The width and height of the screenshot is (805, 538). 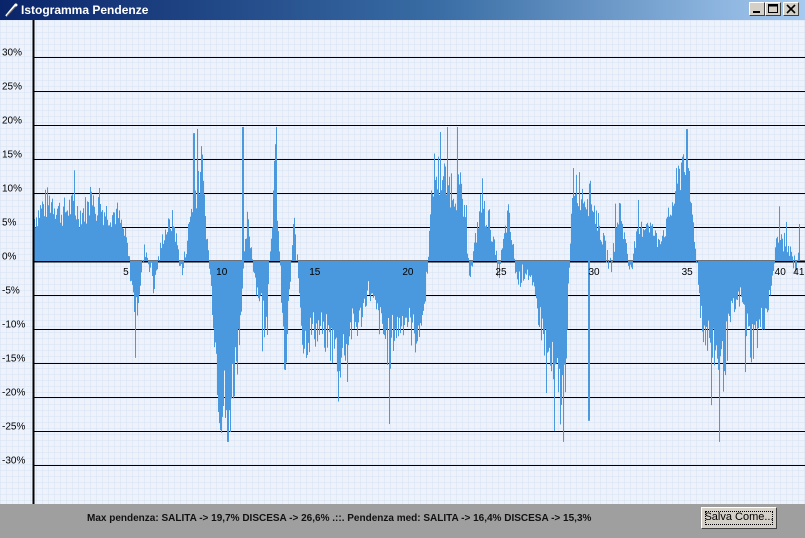 I want to click on slope-bar-peak, so click(x=589, y=341).